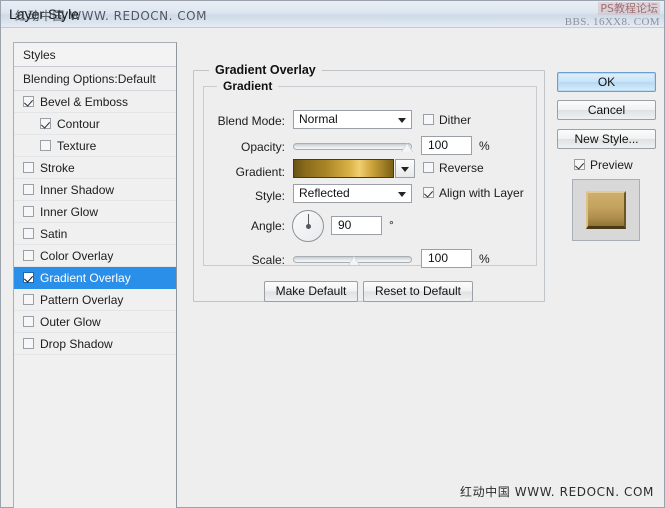 This screenshot has height=508, width=665. I want to click on opacity-slider, so click(353, 147).